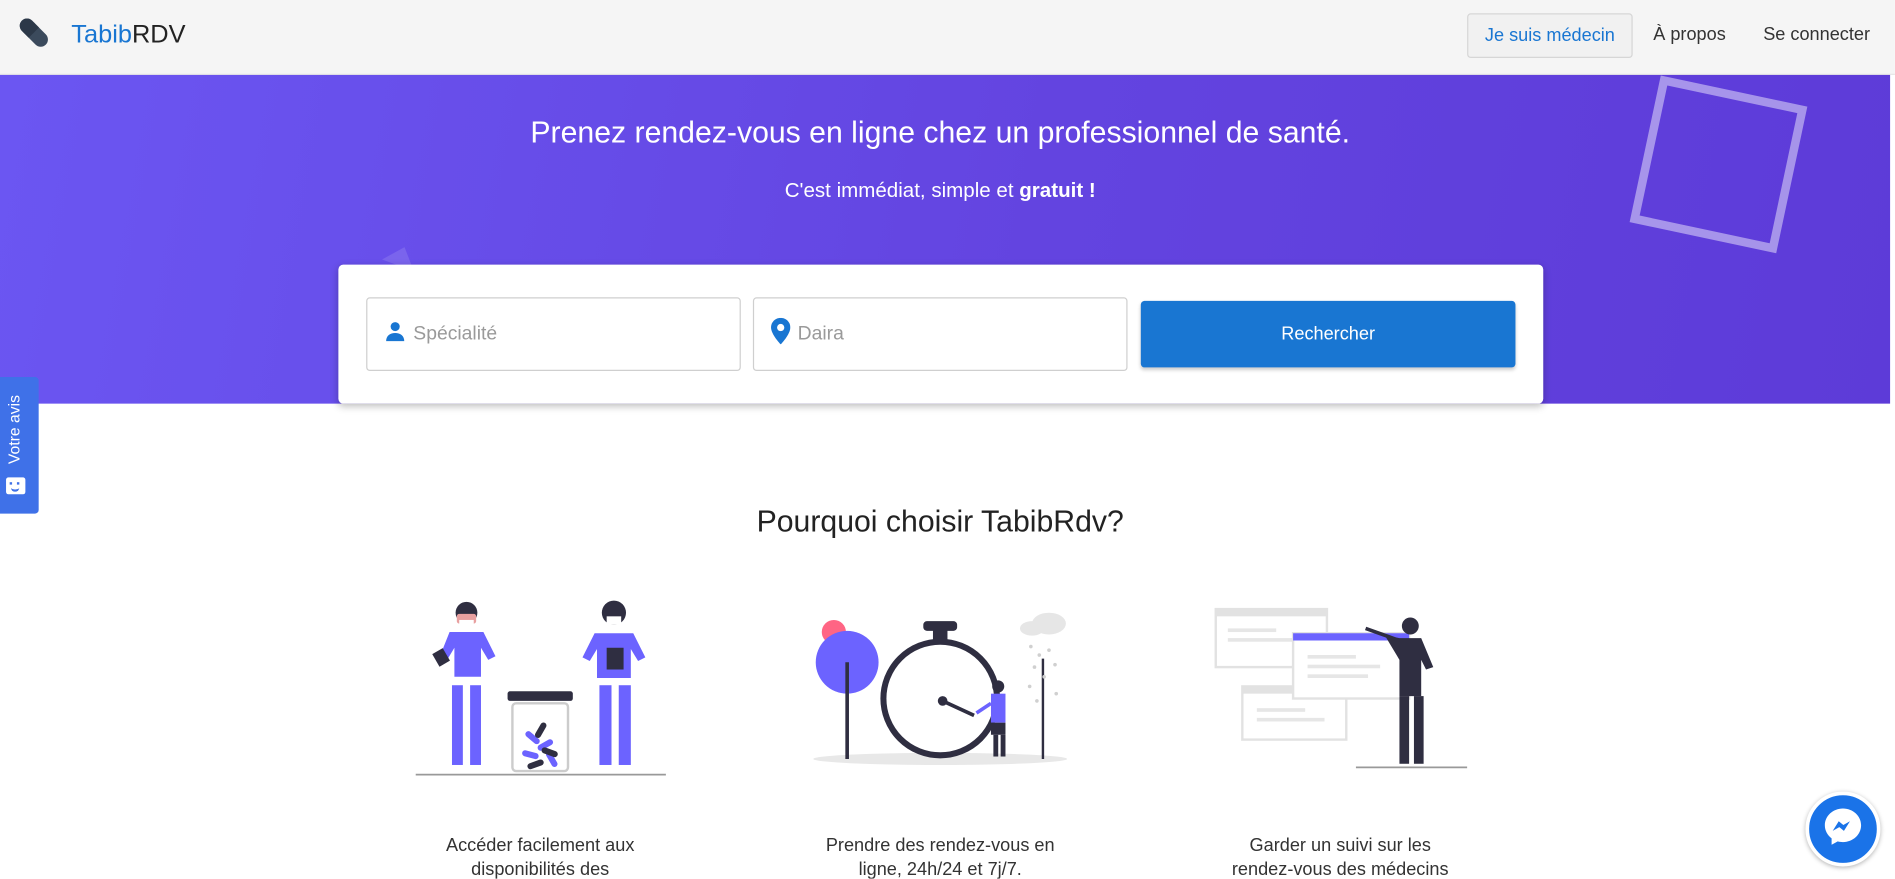 Image resolution: width=1895 pixels, height=879 pixels. I want to click on person-icon, so click(395, 334).